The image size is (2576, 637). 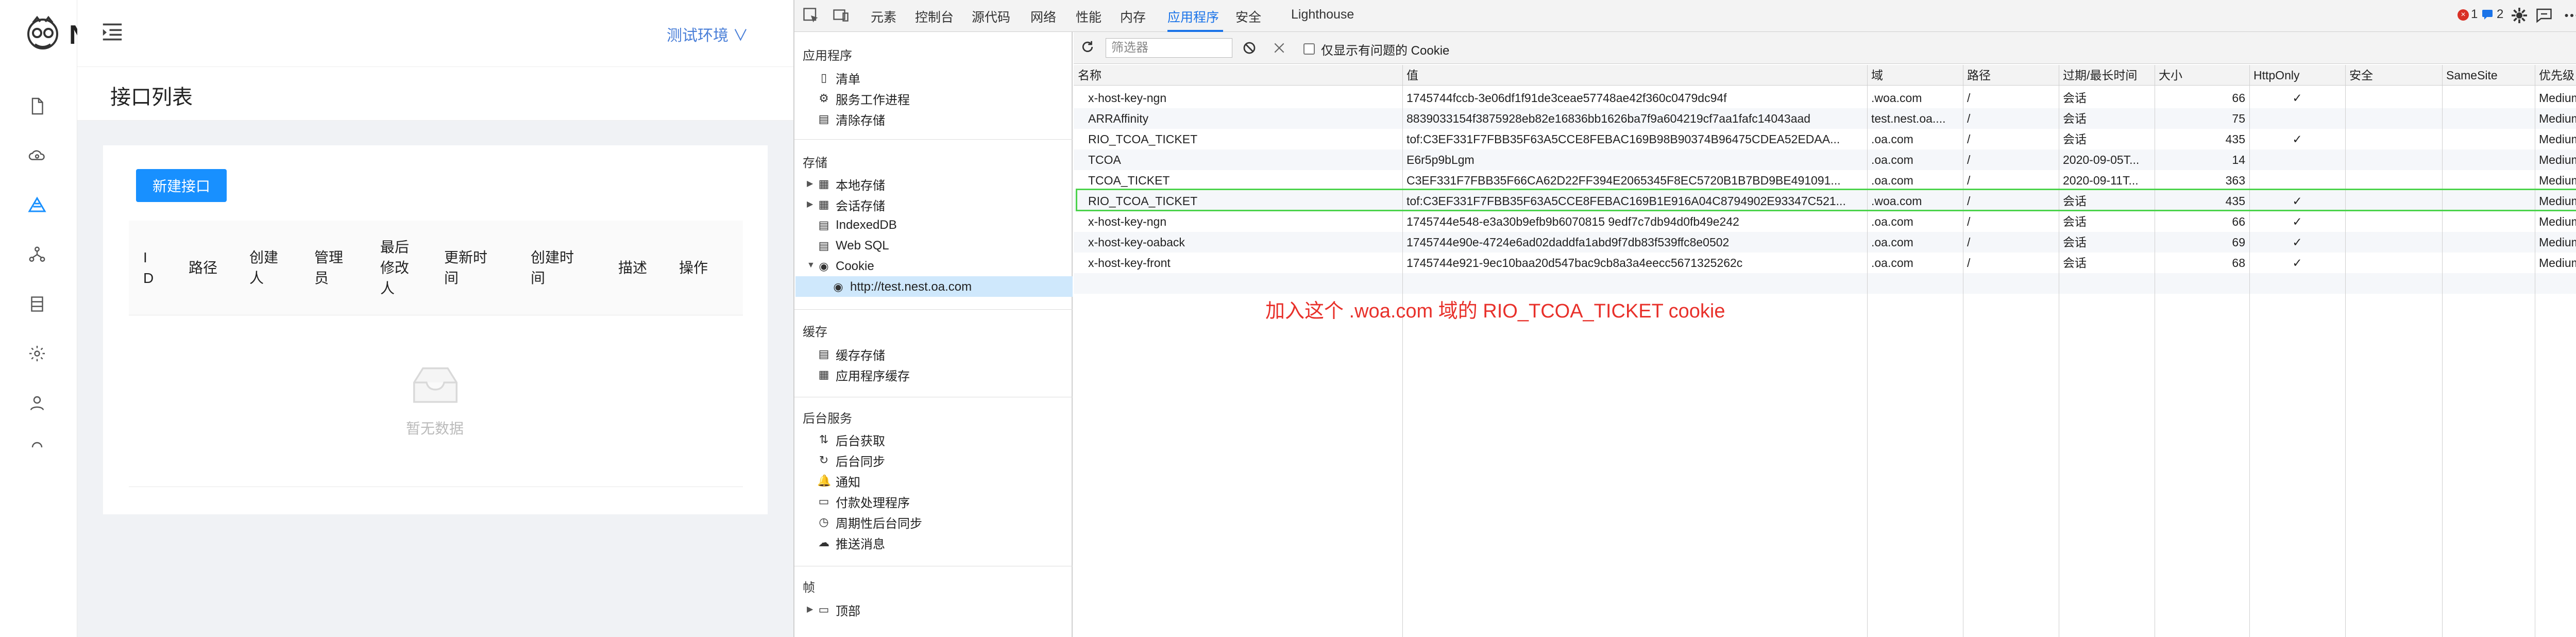 I want to click on column-header: 大小, so click(x=2170, y=75).